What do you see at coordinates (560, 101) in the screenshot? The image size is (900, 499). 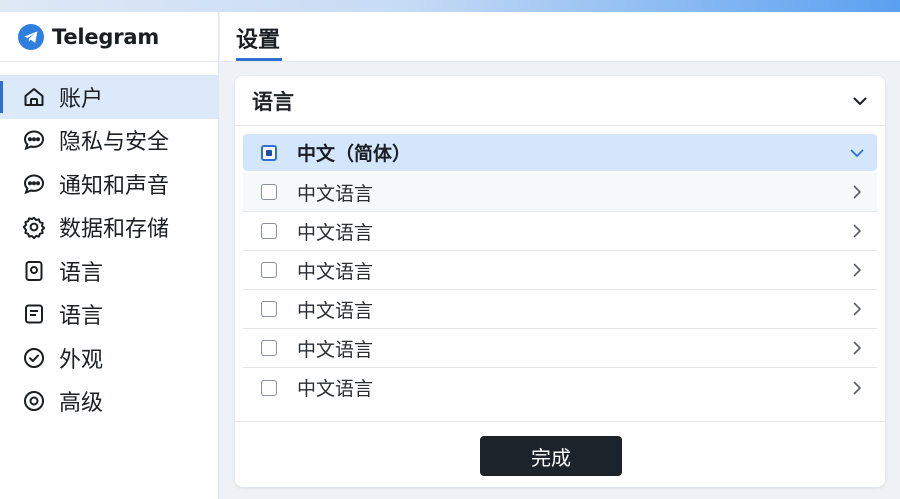 I see `language-dropdown-header: 语言` at bounding box center [560, 101].